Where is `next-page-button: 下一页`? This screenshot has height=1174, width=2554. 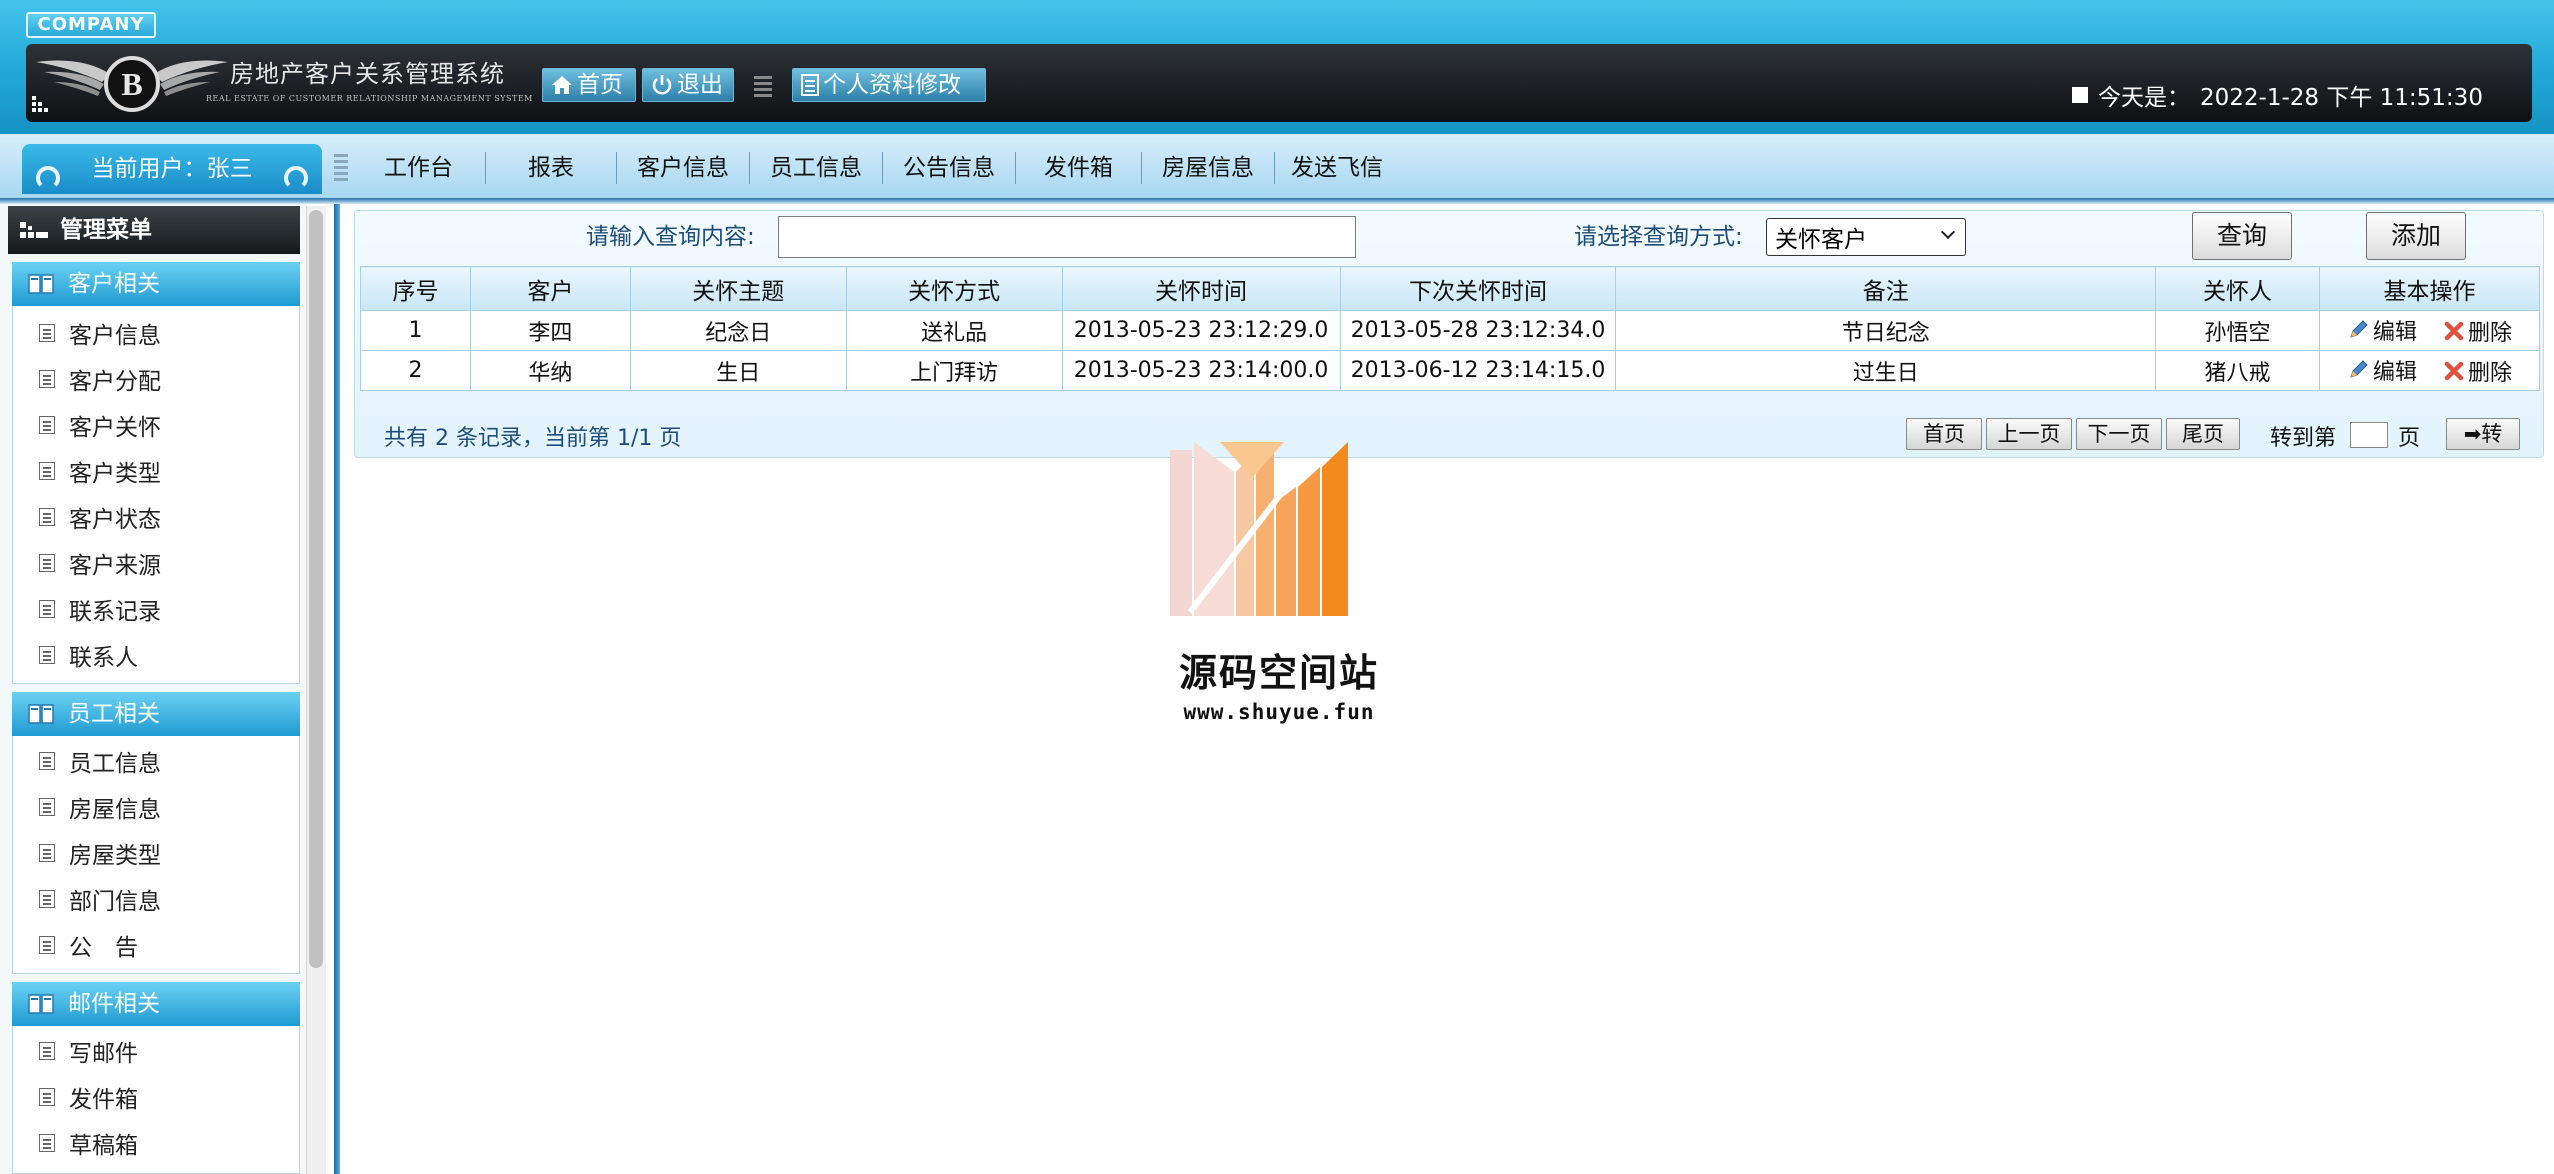
next-page-button: 下一页 is located at coordinates (2119, 434).